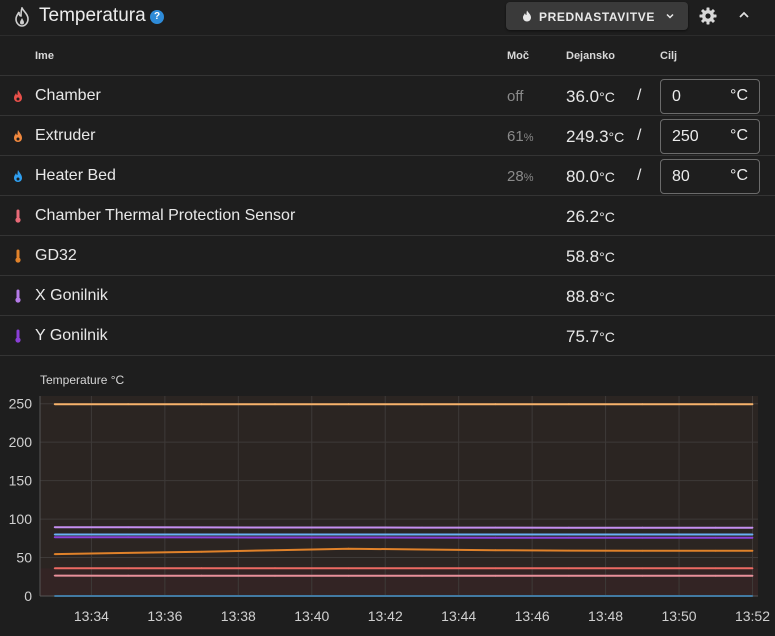 This screenshot has height=636, width=775. I want to click on y-tick-label: 200, so click(21, 442).